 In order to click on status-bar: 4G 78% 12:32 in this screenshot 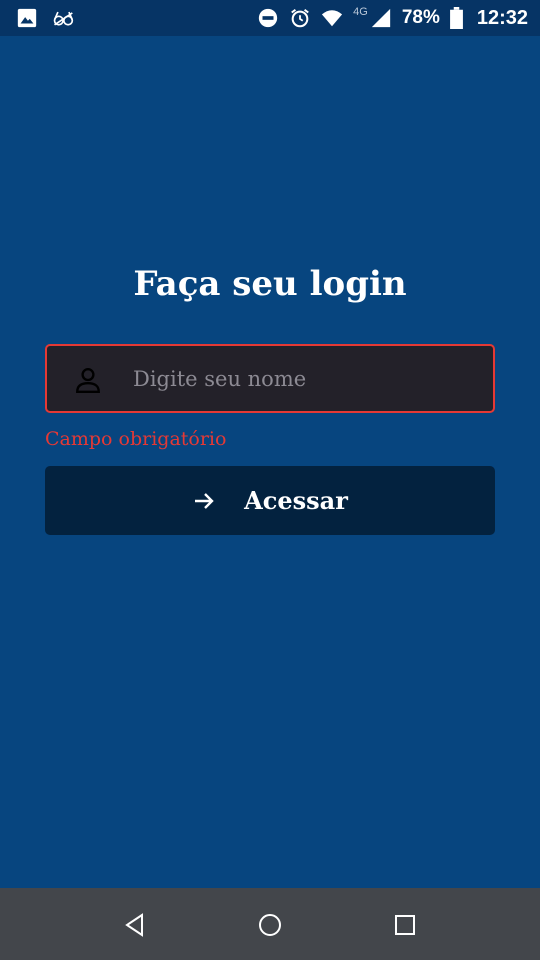, I will do `click(270, 18)`.